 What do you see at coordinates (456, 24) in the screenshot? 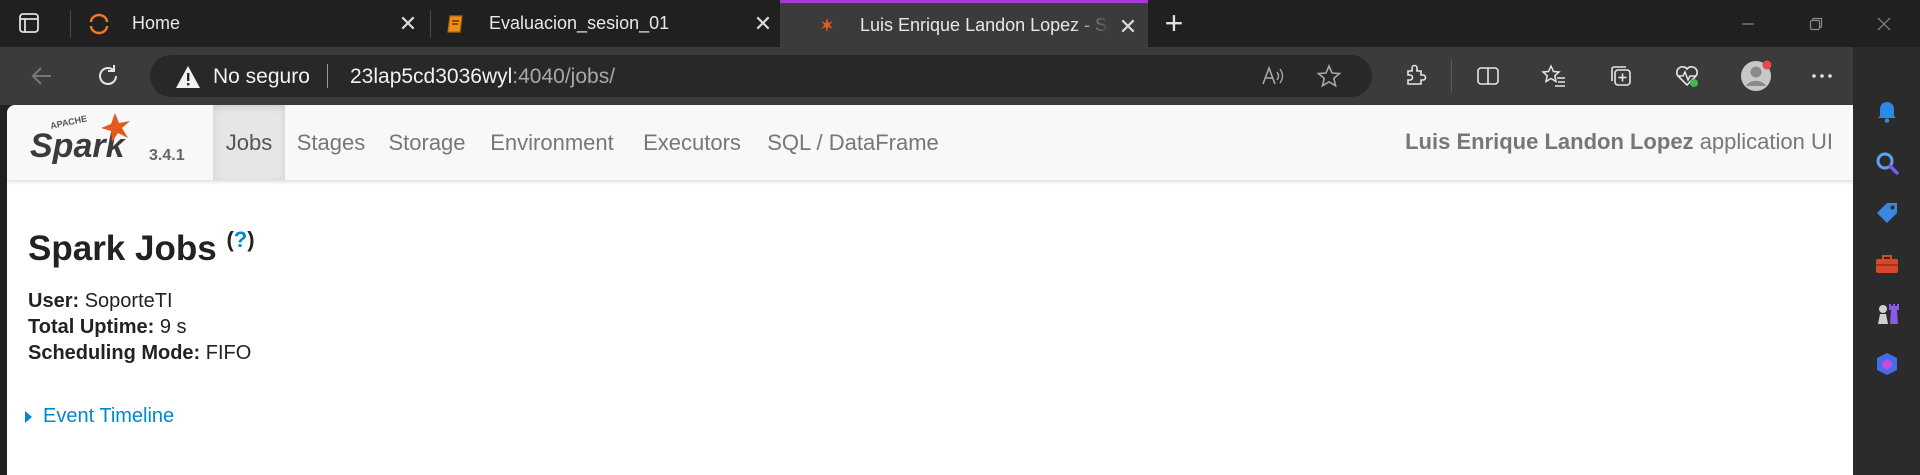
I see `notebook-icon` at bounding box center [456, 24].